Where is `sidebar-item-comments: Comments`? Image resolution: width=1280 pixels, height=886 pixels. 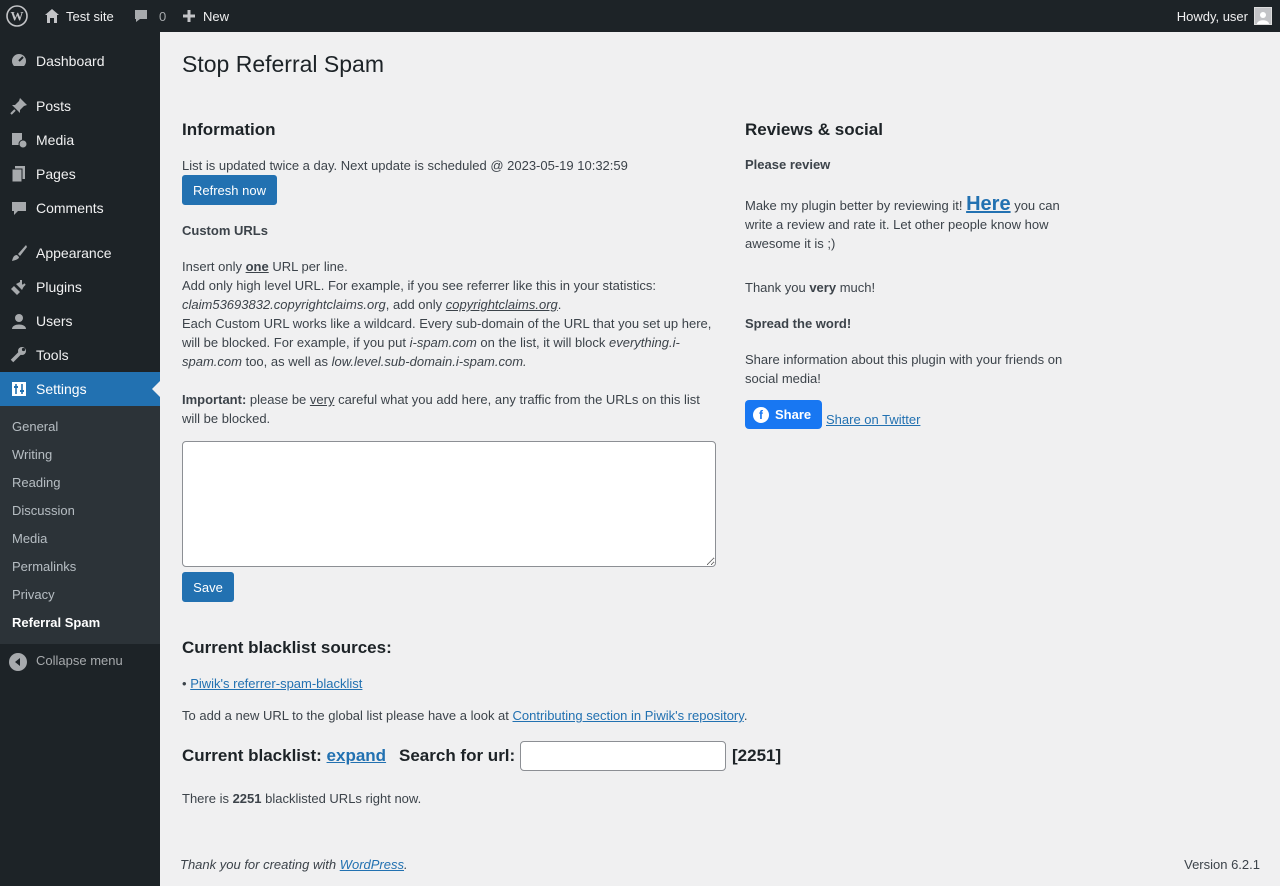 sidebar-item-comments: Comments is located at coordinates (80, 208).